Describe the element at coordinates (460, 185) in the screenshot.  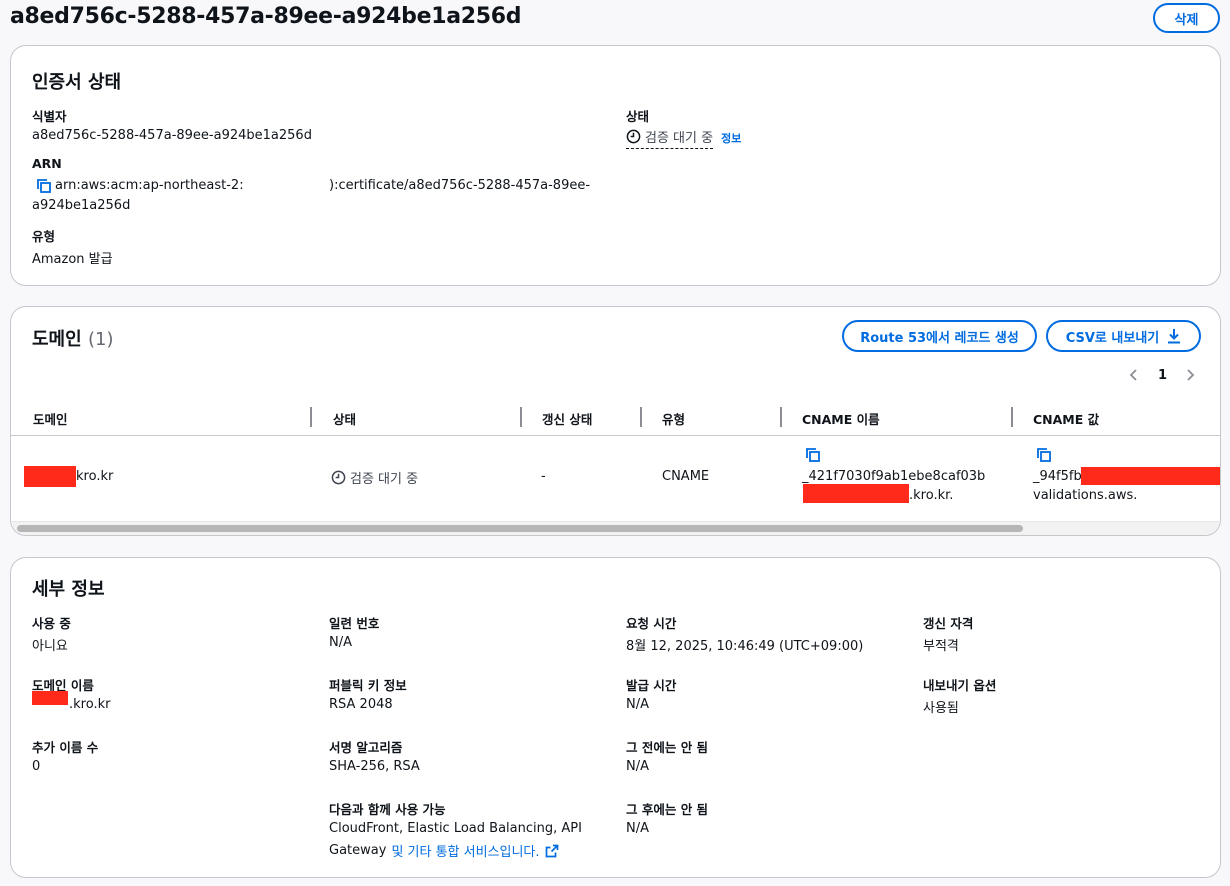
I see `arn-value-part2: ):certificate/a8ed756c-5288-457a-89ee-` at that location.